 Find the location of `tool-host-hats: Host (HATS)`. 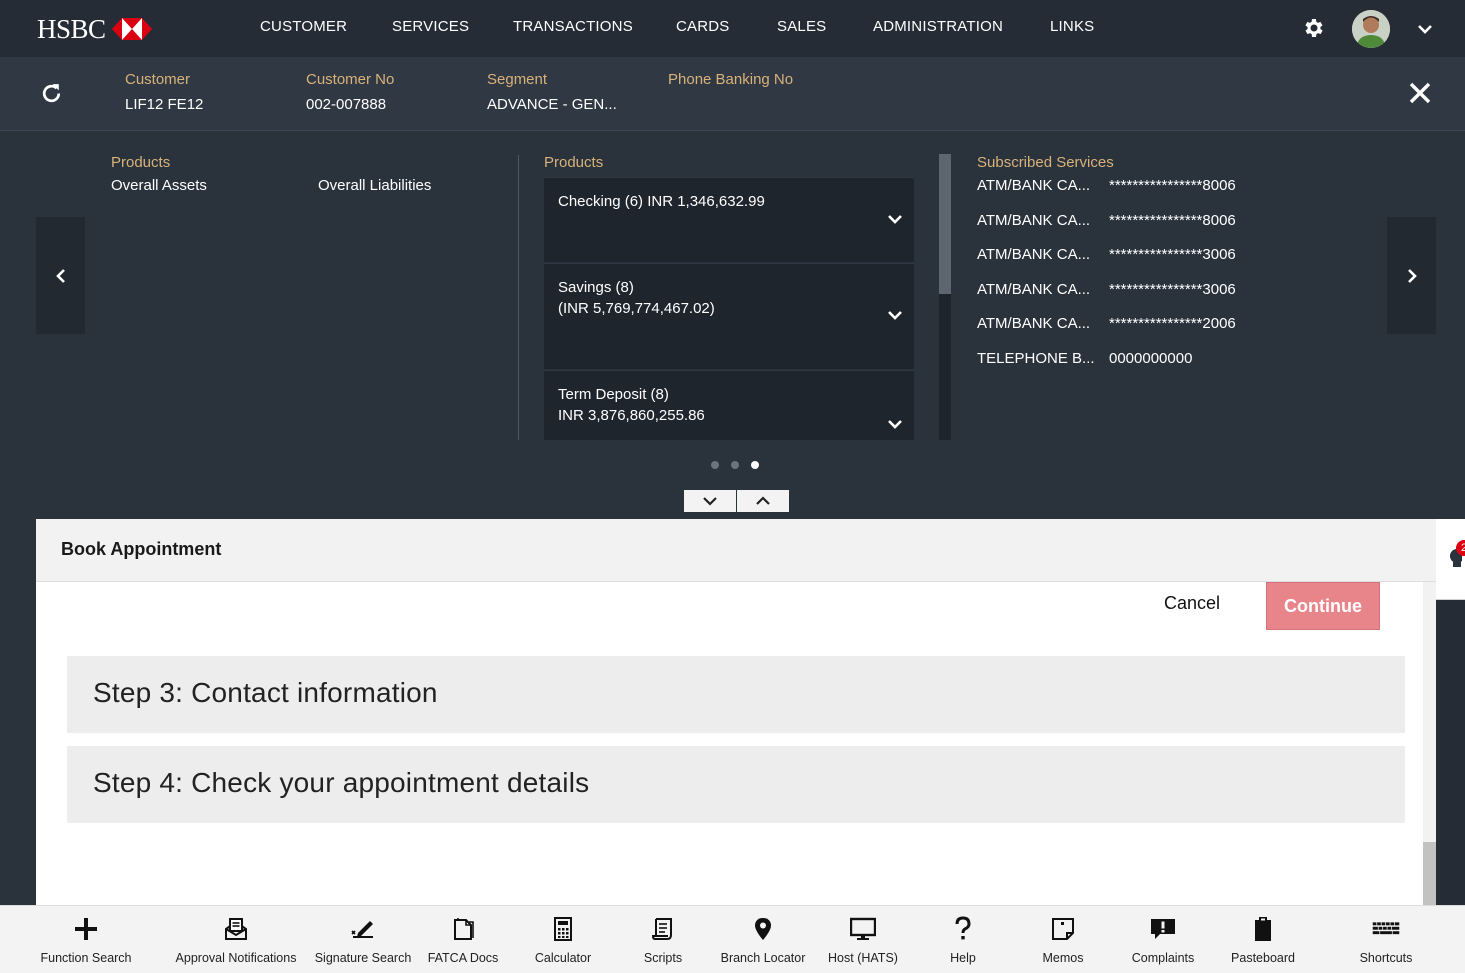

tool-host-hats: Host (HATS) is located at coordinates (863, 939).